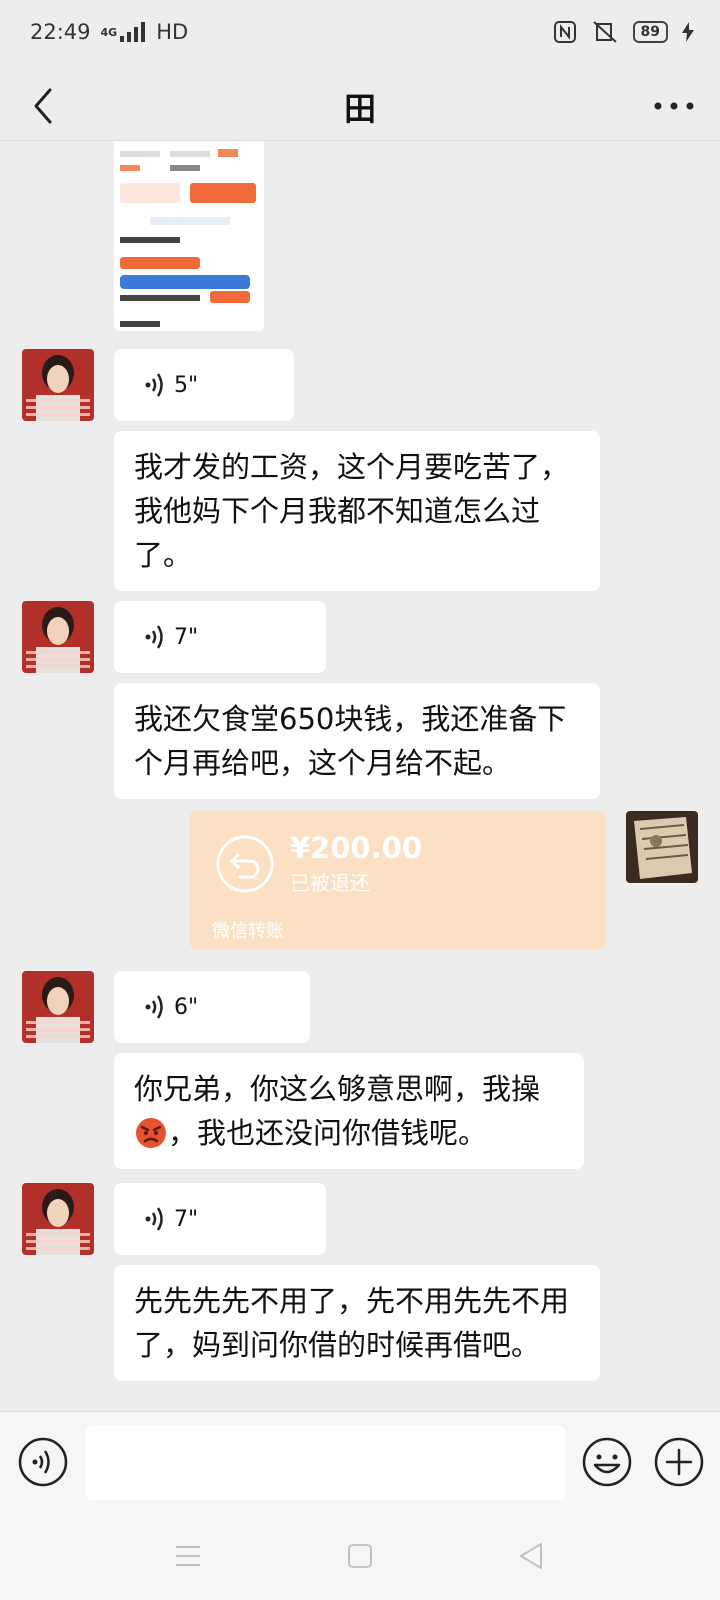 Image resolution: width=720 pixels, height=1600 pixels. What do you see at coordinates (151, 1133) in the screenshot?
I see `angry-emoji-icon` at bounding box center [151, 1133].